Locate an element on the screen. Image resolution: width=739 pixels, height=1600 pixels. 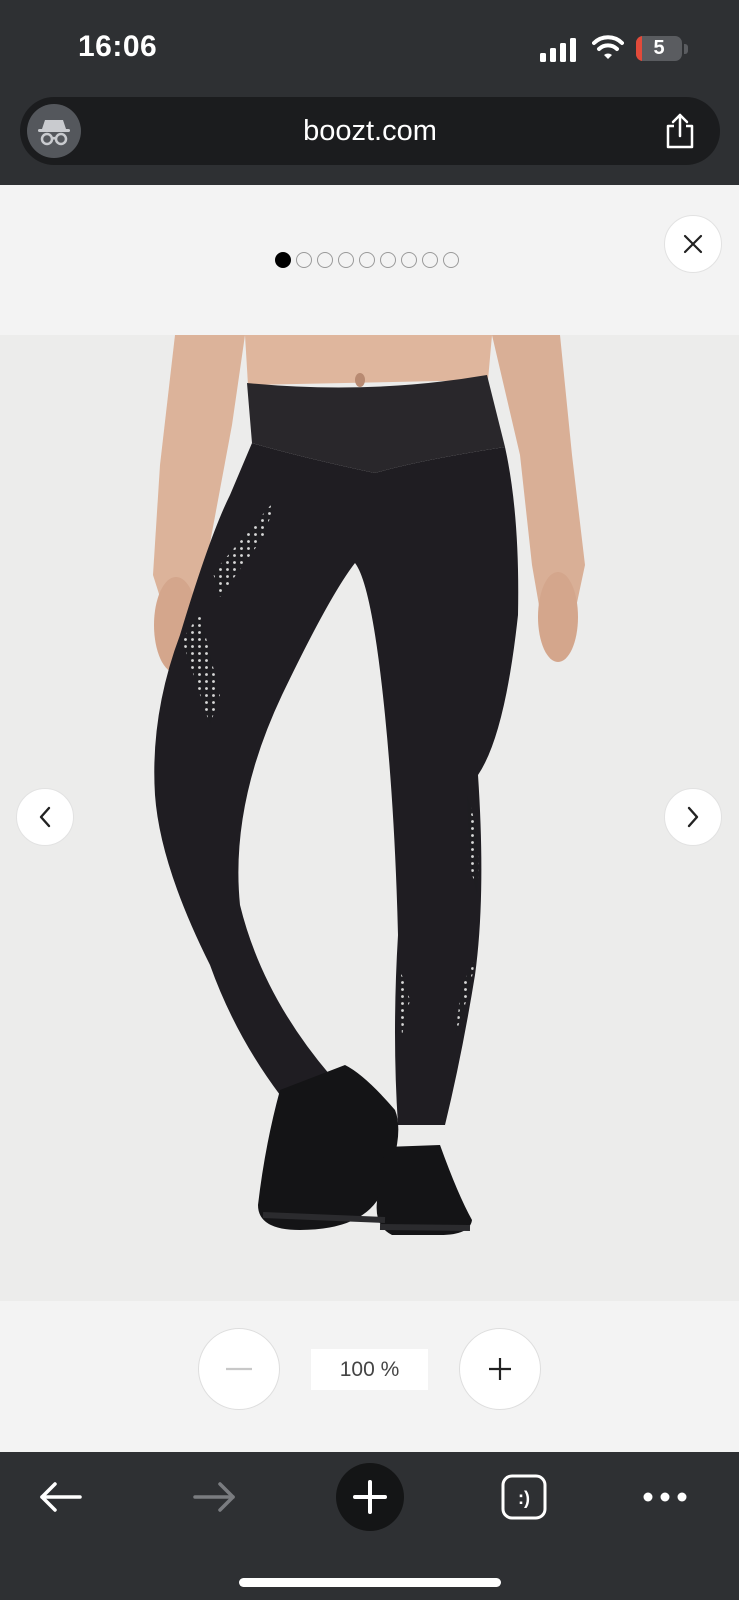
forward-arrow-icon is located at coordinates (214, 1497).